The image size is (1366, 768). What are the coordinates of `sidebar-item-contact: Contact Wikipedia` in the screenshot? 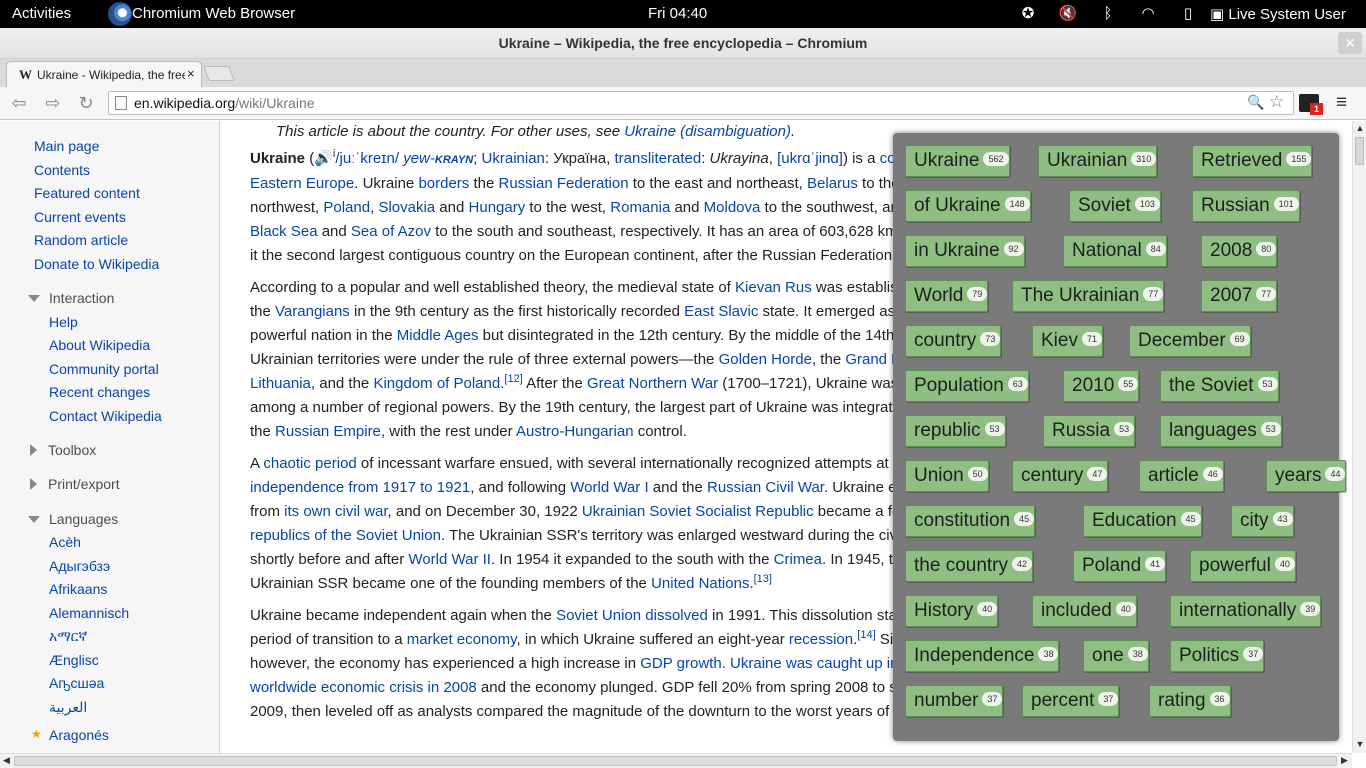 It's located at (105, 416).